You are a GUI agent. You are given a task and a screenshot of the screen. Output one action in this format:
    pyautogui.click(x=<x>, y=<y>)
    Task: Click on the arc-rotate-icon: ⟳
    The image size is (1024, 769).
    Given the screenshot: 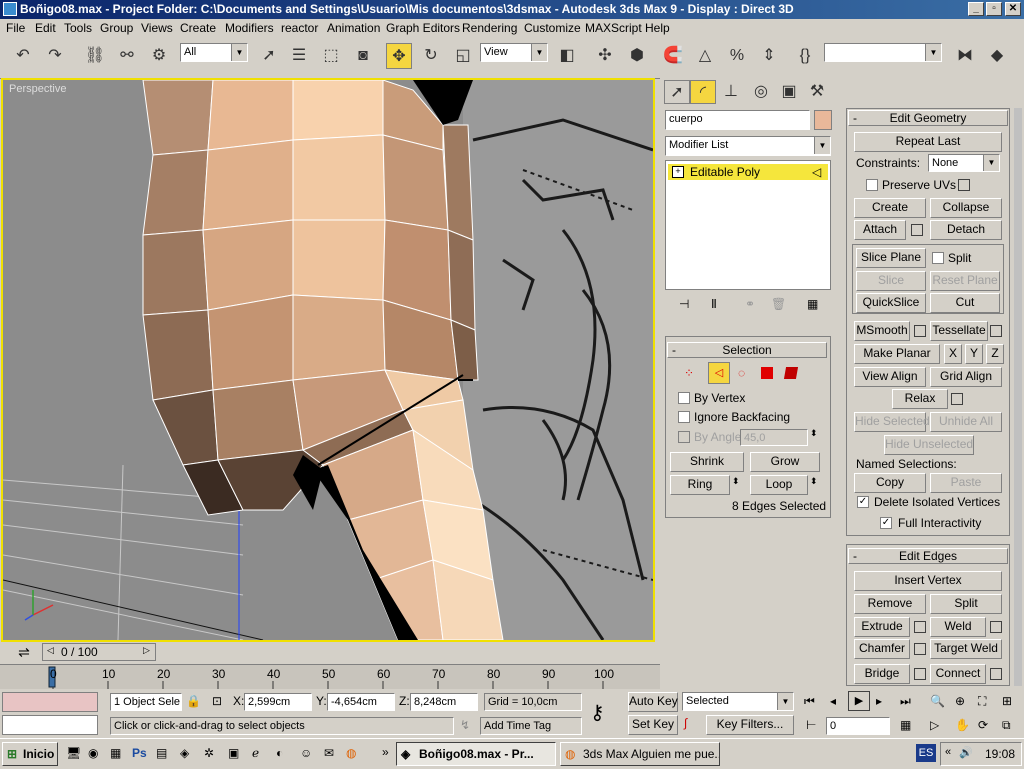 What is the action you would take?
    pyautogui.click(x=983, y=725)
    